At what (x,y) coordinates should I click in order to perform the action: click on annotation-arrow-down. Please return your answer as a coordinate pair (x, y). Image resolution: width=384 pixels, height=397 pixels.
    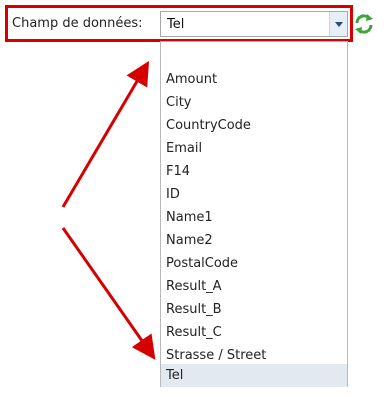
    Looking at the image, I should click on (108, 293).